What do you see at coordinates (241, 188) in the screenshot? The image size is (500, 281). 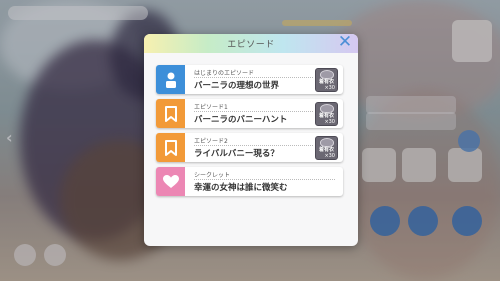 I see `episode-title: 幸運の女神は誰に微笑む` at bounding box center [241, 188].